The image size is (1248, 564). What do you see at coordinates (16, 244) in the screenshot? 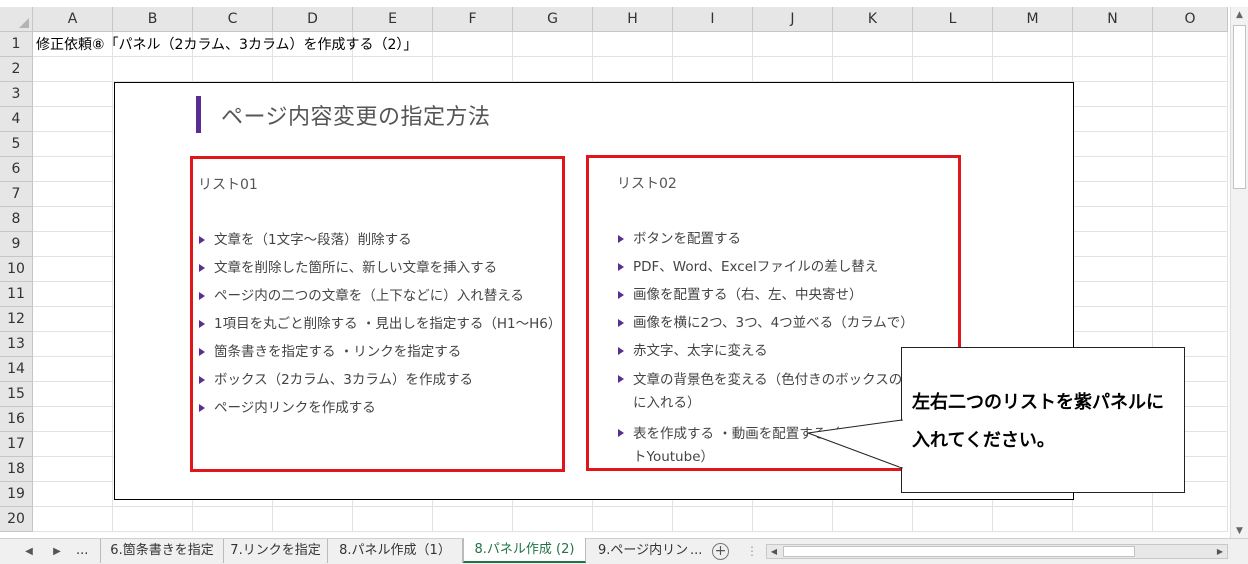
I see `row-header: 9` at bounding box center [16, 244].